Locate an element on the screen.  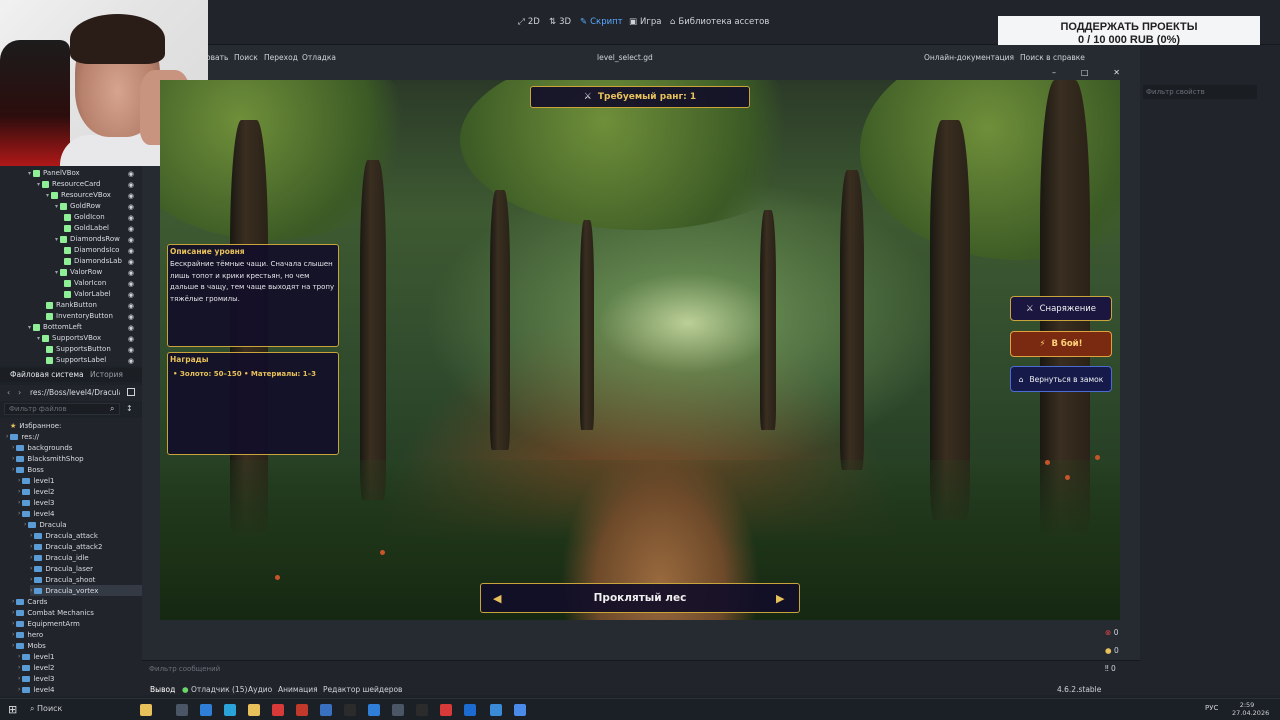
file-tree-item: › hero is located at coordinates (77, 634).